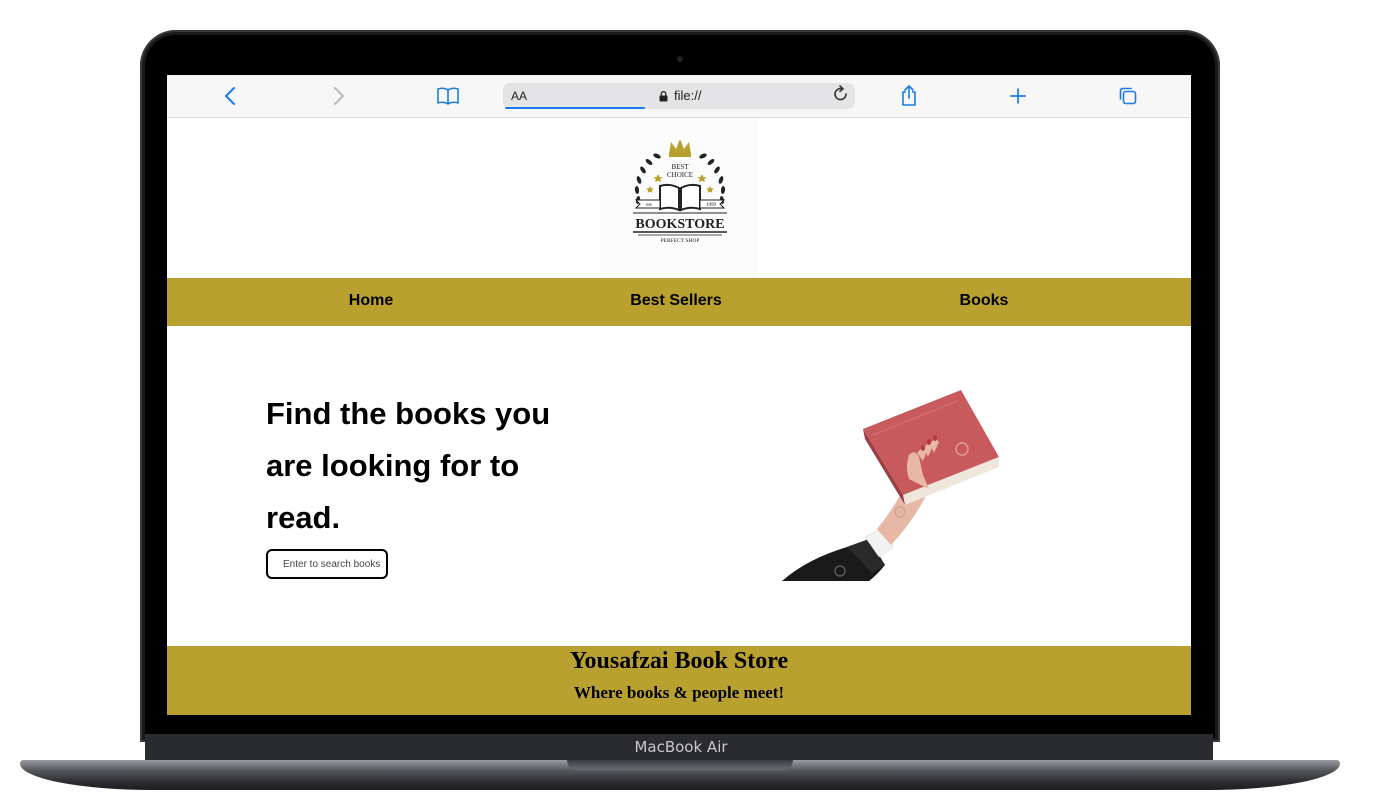 This screenshot has width=1377, height=812. Describe the element at coordinates (909, 96) in the screenshot. I see `share-icon` at that location.